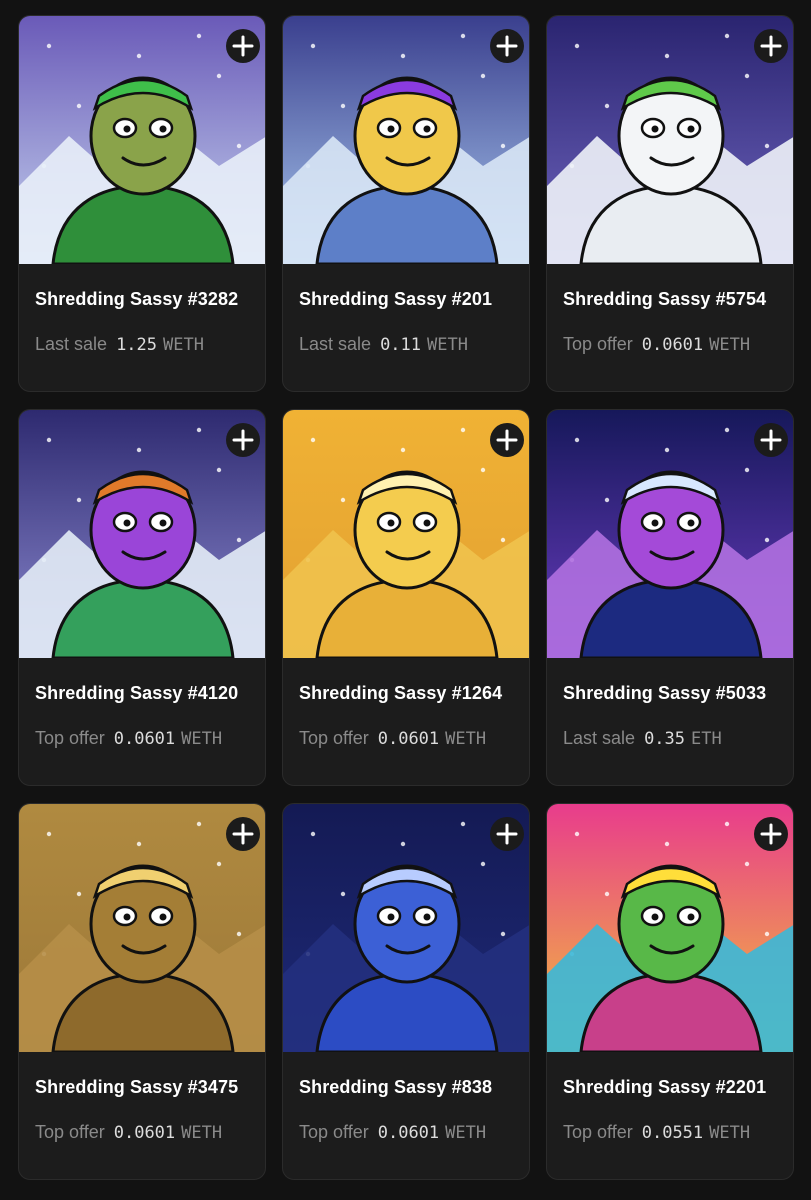  I want to click on price-value: 1.25, so click(137, 345).